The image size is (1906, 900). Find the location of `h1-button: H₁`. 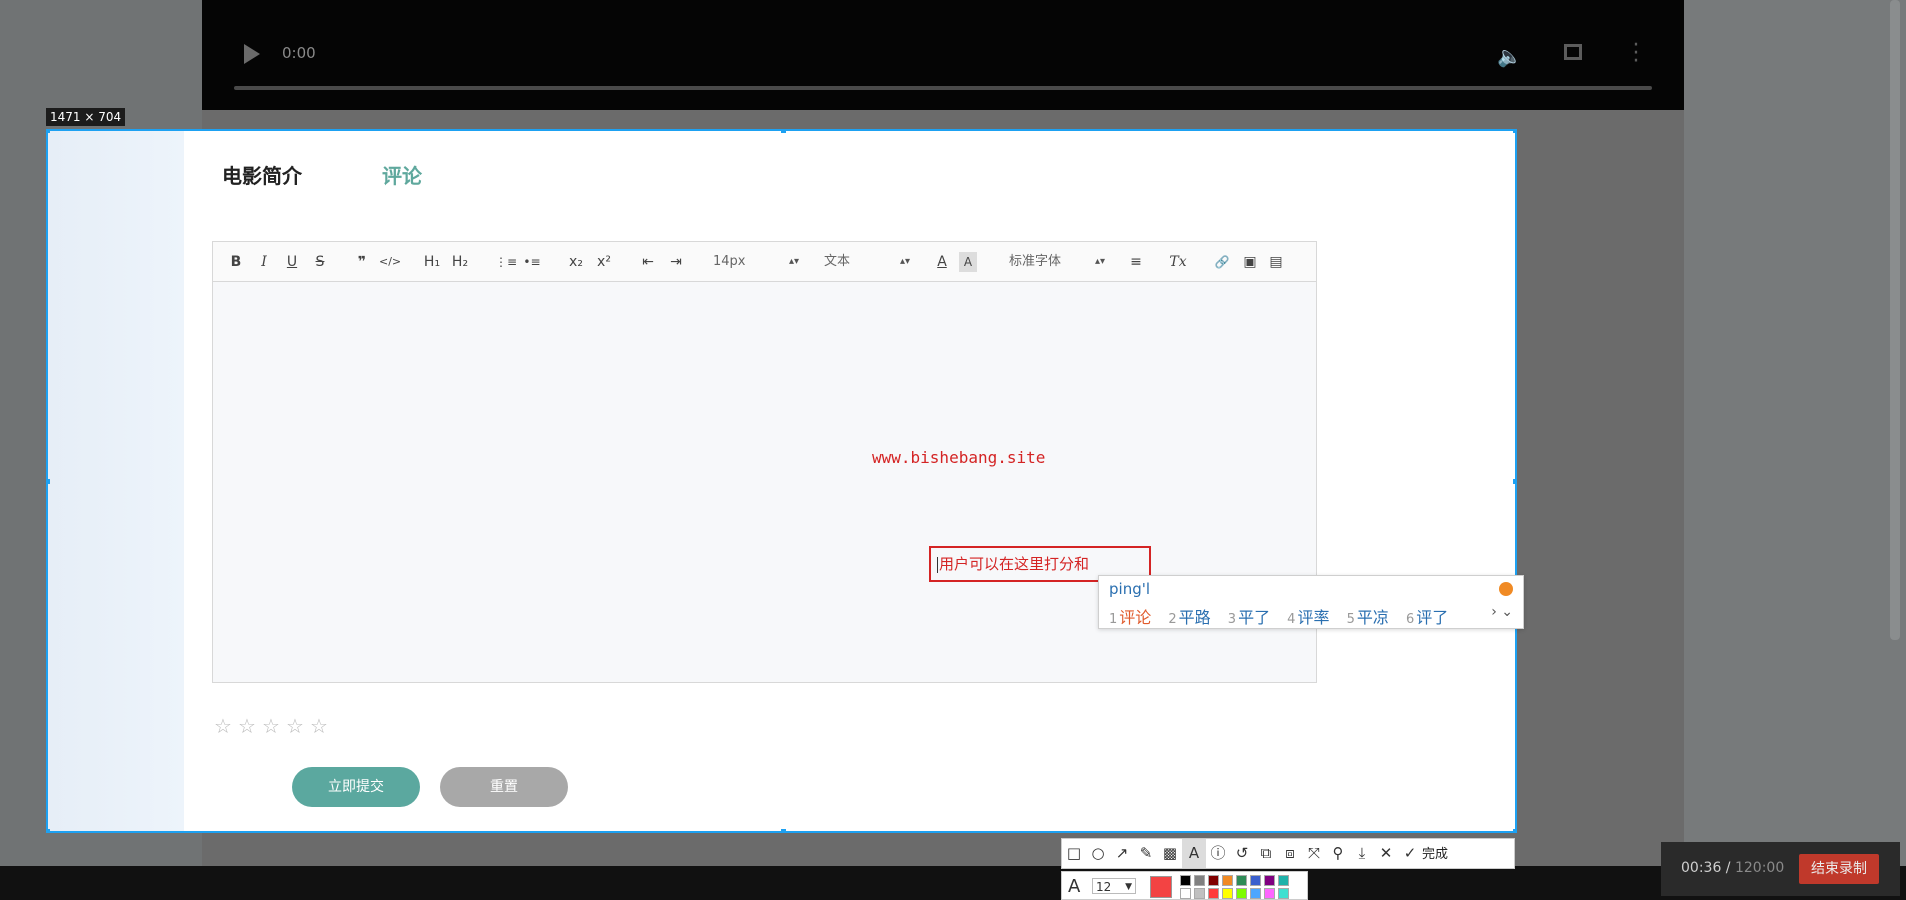

h1-button: H₁ is located at coordinates (432, 262).